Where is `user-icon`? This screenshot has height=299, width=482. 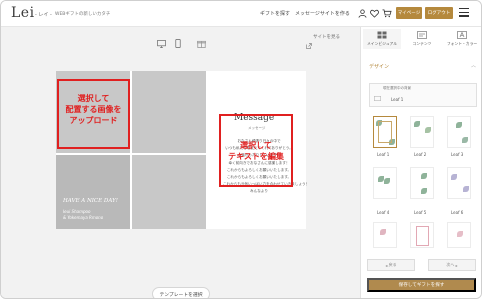
user-icon is located at coordinates (362, 13).